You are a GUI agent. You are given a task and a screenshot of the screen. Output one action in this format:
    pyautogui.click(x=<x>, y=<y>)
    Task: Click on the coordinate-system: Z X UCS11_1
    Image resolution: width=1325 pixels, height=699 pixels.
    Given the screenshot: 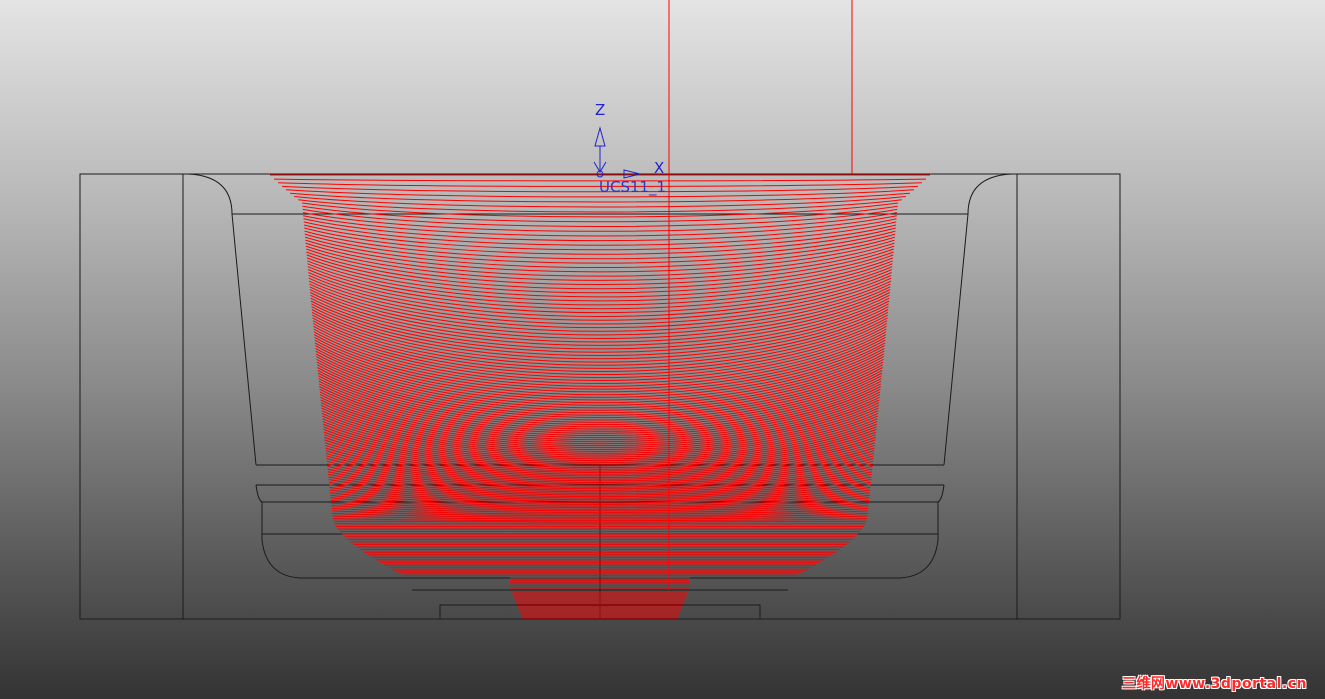 What is the action you would take?
    pyautogui.click(x=629, y=149)
    